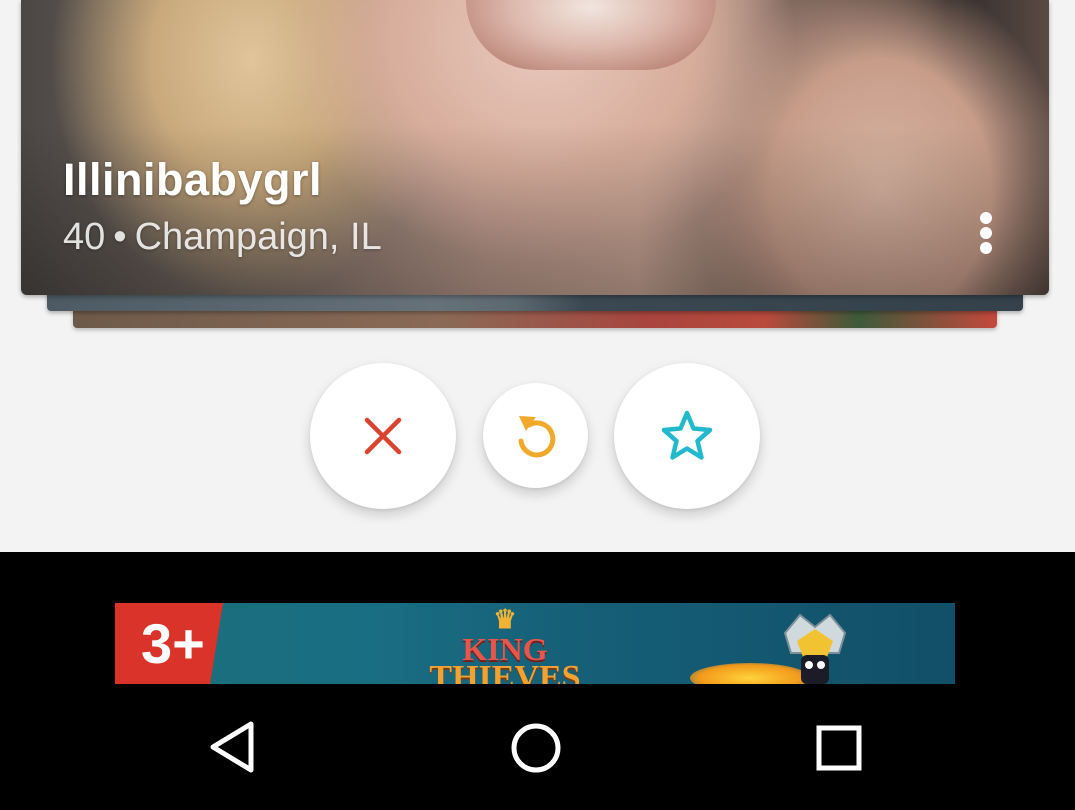  I want to click on profile-age: 40, so click(84, 237).